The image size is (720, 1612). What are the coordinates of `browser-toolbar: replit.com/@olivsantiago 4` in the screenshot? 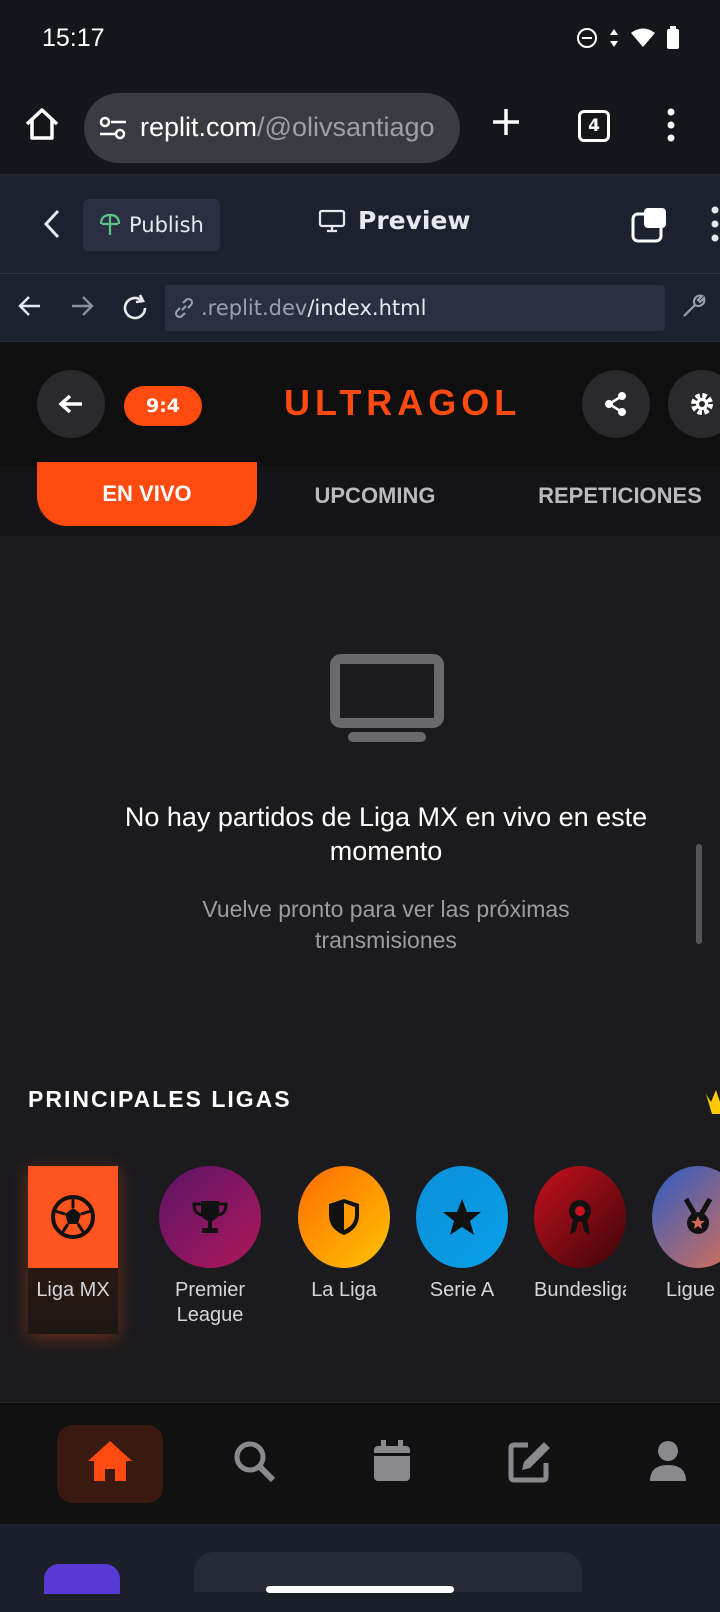 It's located at (360, 128).